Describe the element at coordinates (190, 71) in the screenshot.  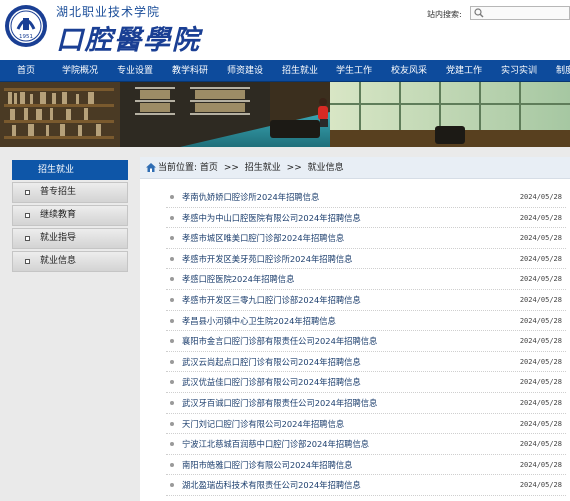
I see `nav-item-teaching: 教学科研` at that location.